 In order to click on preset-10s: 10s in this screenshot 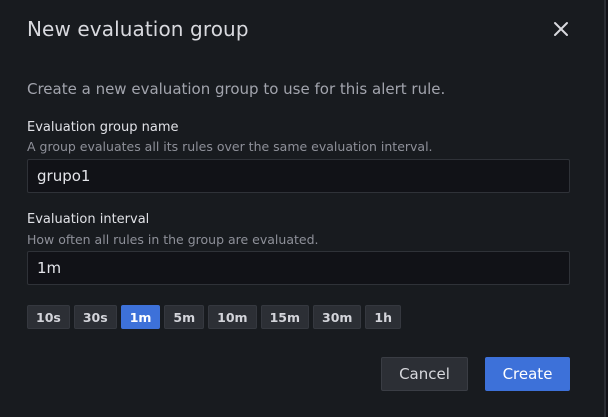, I will do `click(48, 317)`.